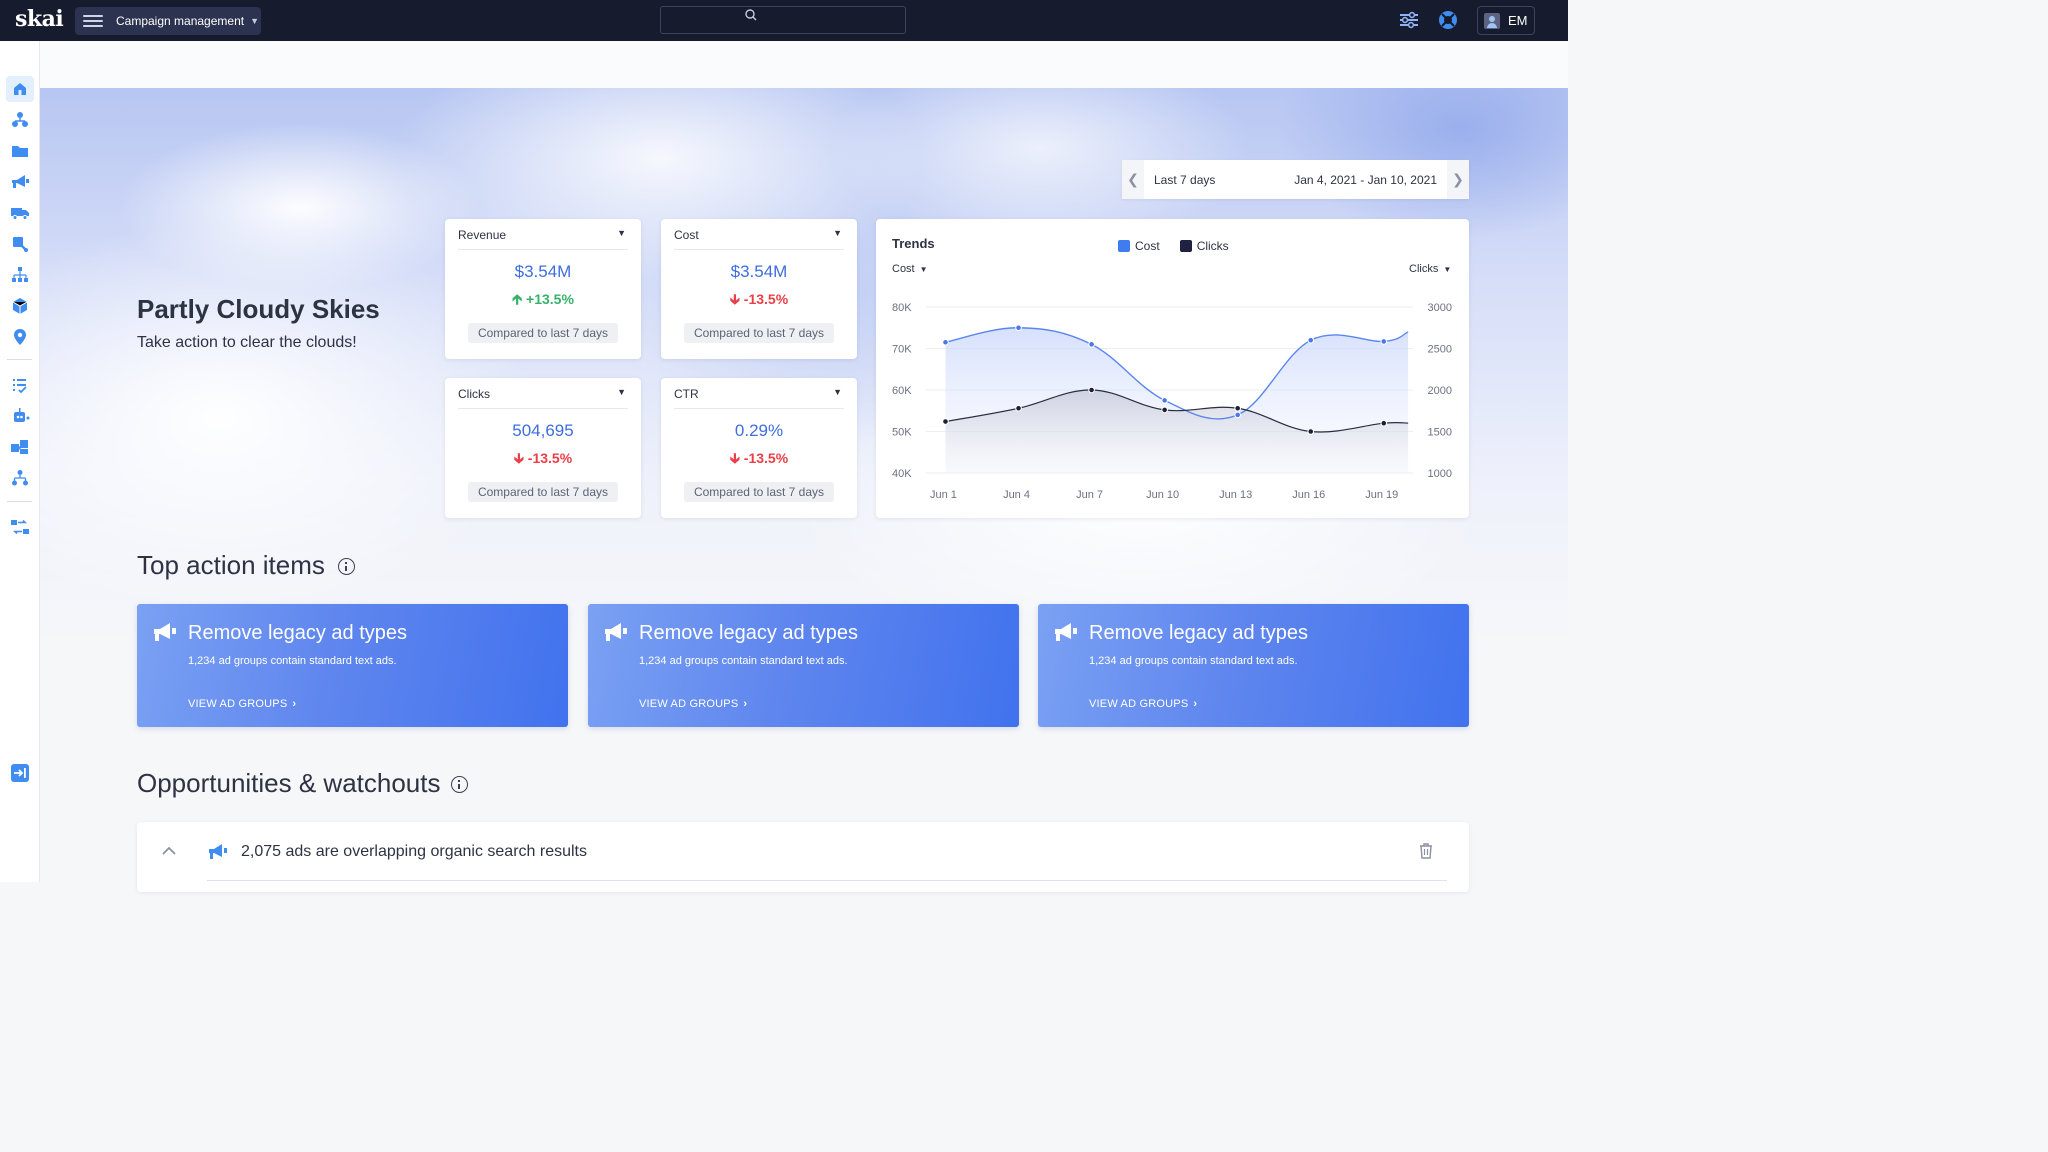 The height and width of the screenshot is (1152, 2048). I want to click on task-list-icon, so click(20, 386).